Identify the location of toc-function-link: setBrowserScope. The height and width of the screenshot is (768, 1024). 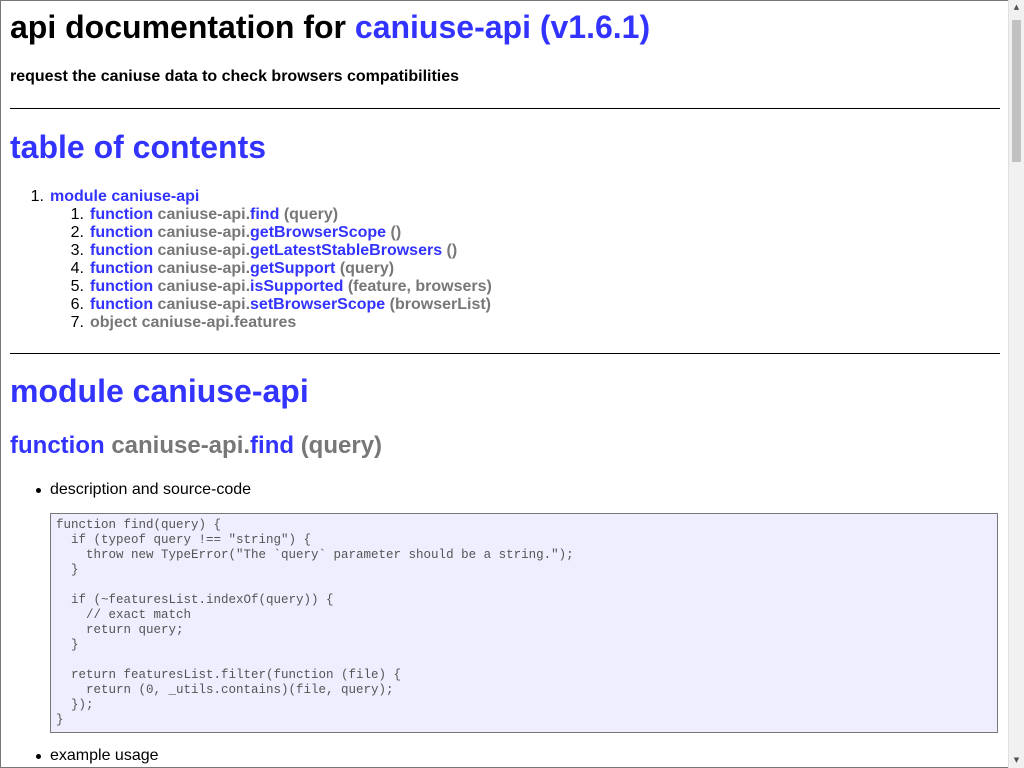
(317, 304).